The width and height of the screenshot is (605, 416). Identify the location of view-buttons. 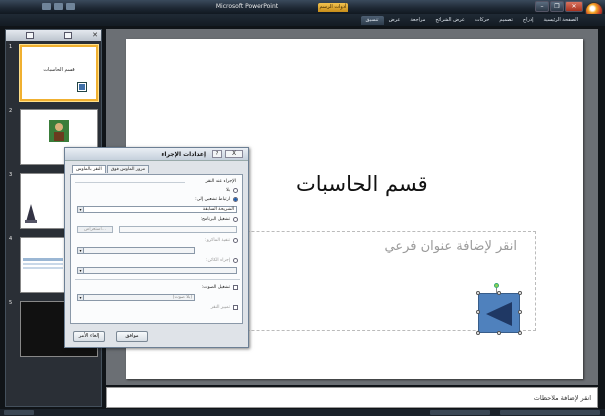
(460, 412).